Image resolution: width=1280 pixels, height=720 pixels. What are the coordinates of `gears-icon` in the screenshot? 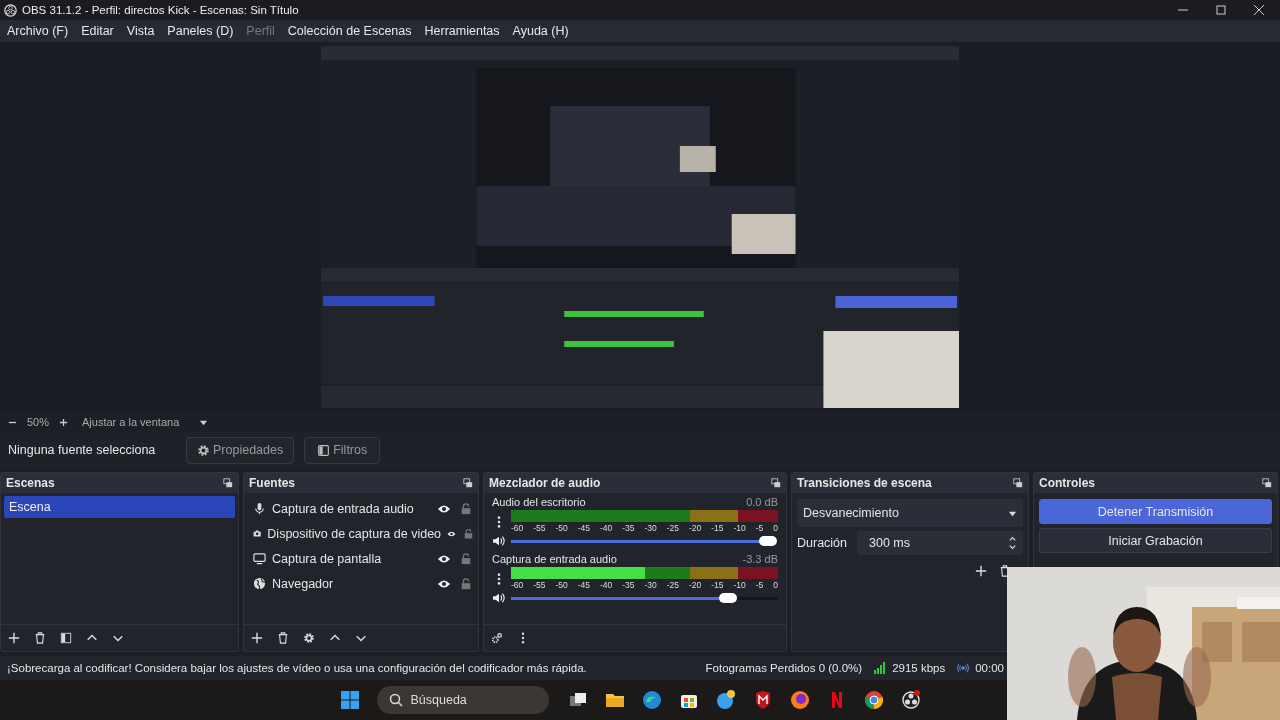 It's located at (497, 638).